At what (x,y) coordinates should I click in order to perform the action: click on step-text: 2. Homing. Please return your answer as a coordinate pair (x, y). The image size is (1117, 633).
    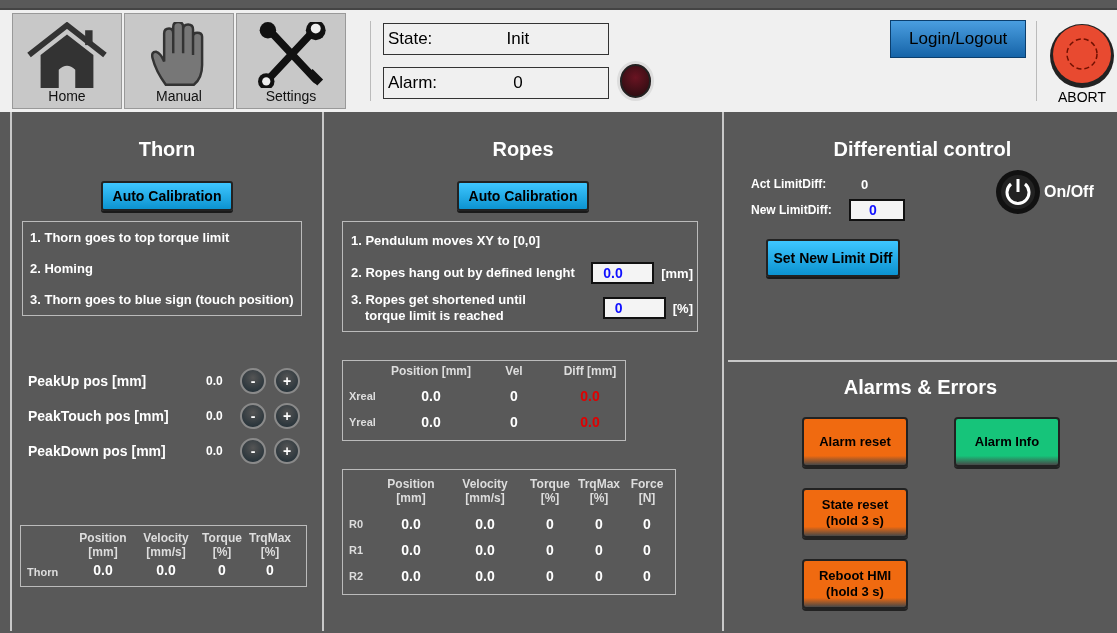
    Looking at the image, I should click on (62, 268).